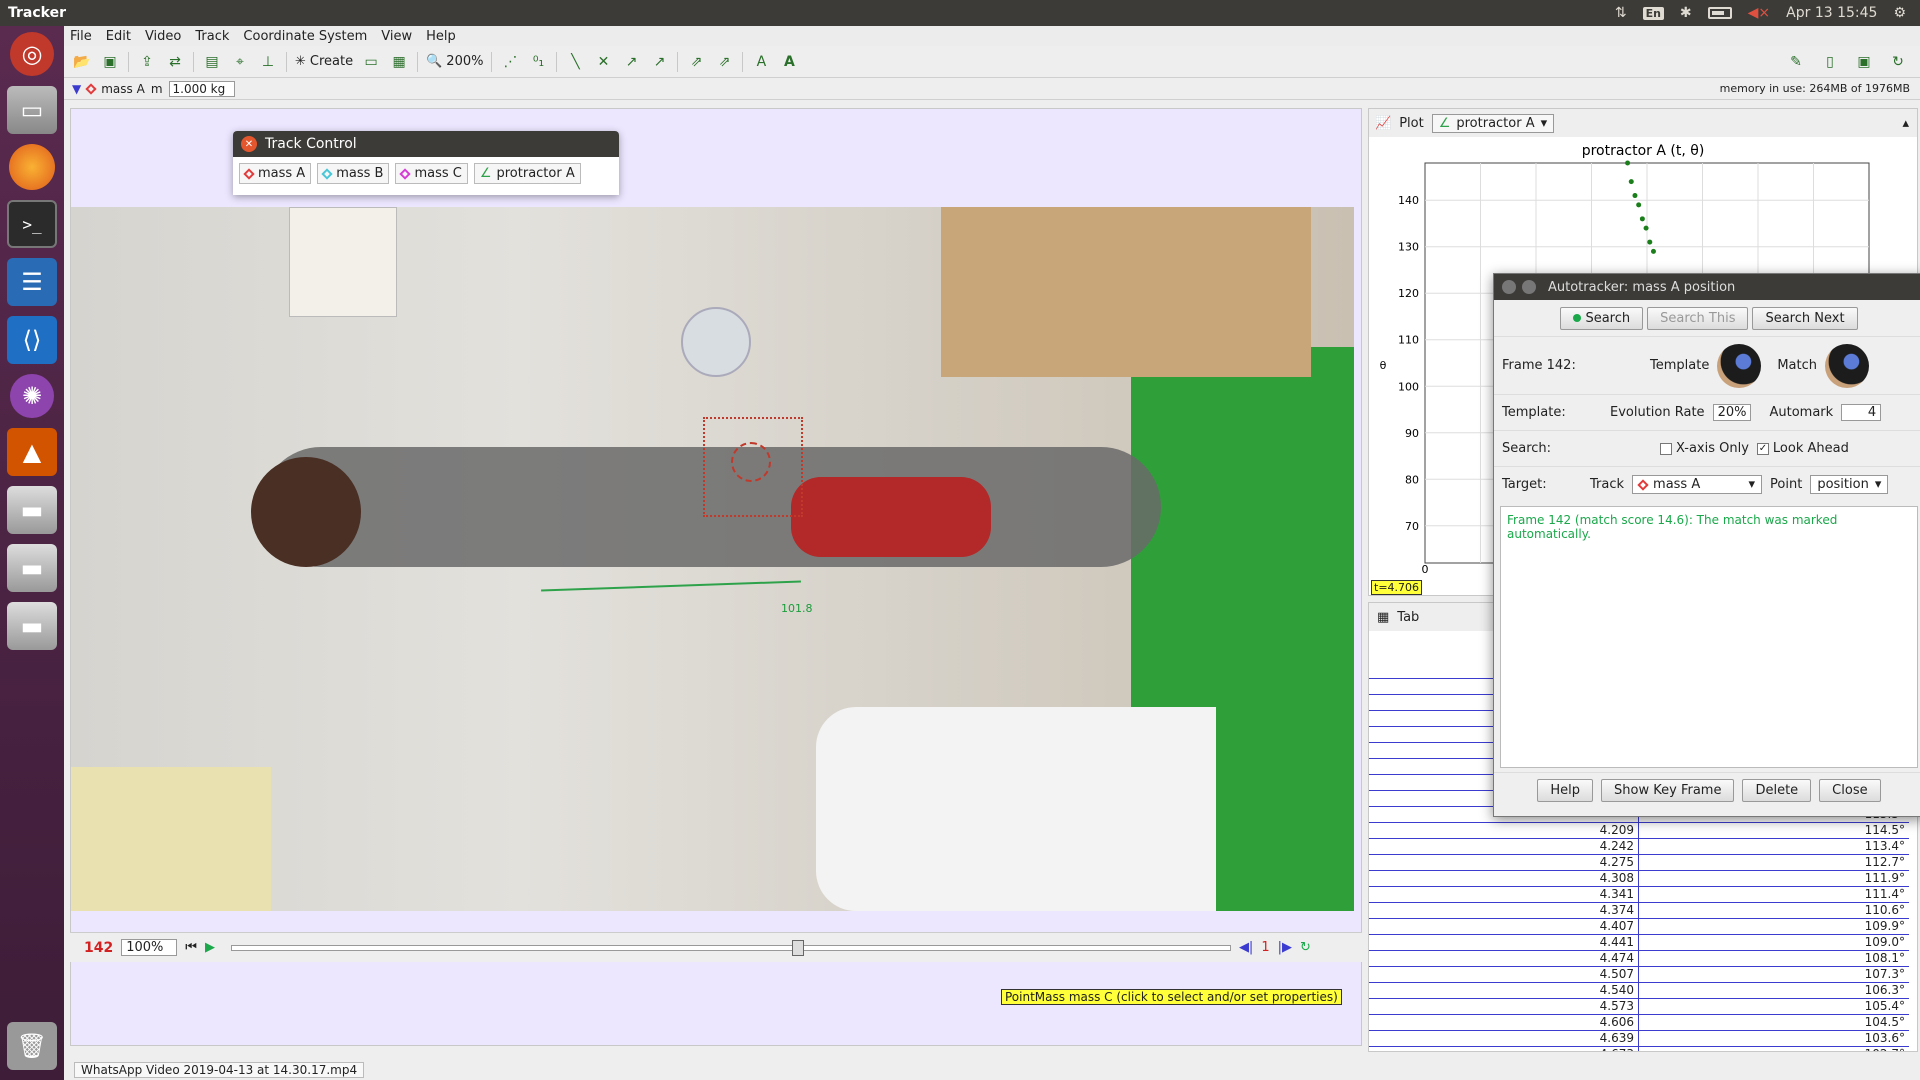 The height and width of the screenshot is (1080, 1920). What do you see at coordinates (1265, 947) in the screenshot?
I see `step-size: 1` at bounding box center [1265, 947].